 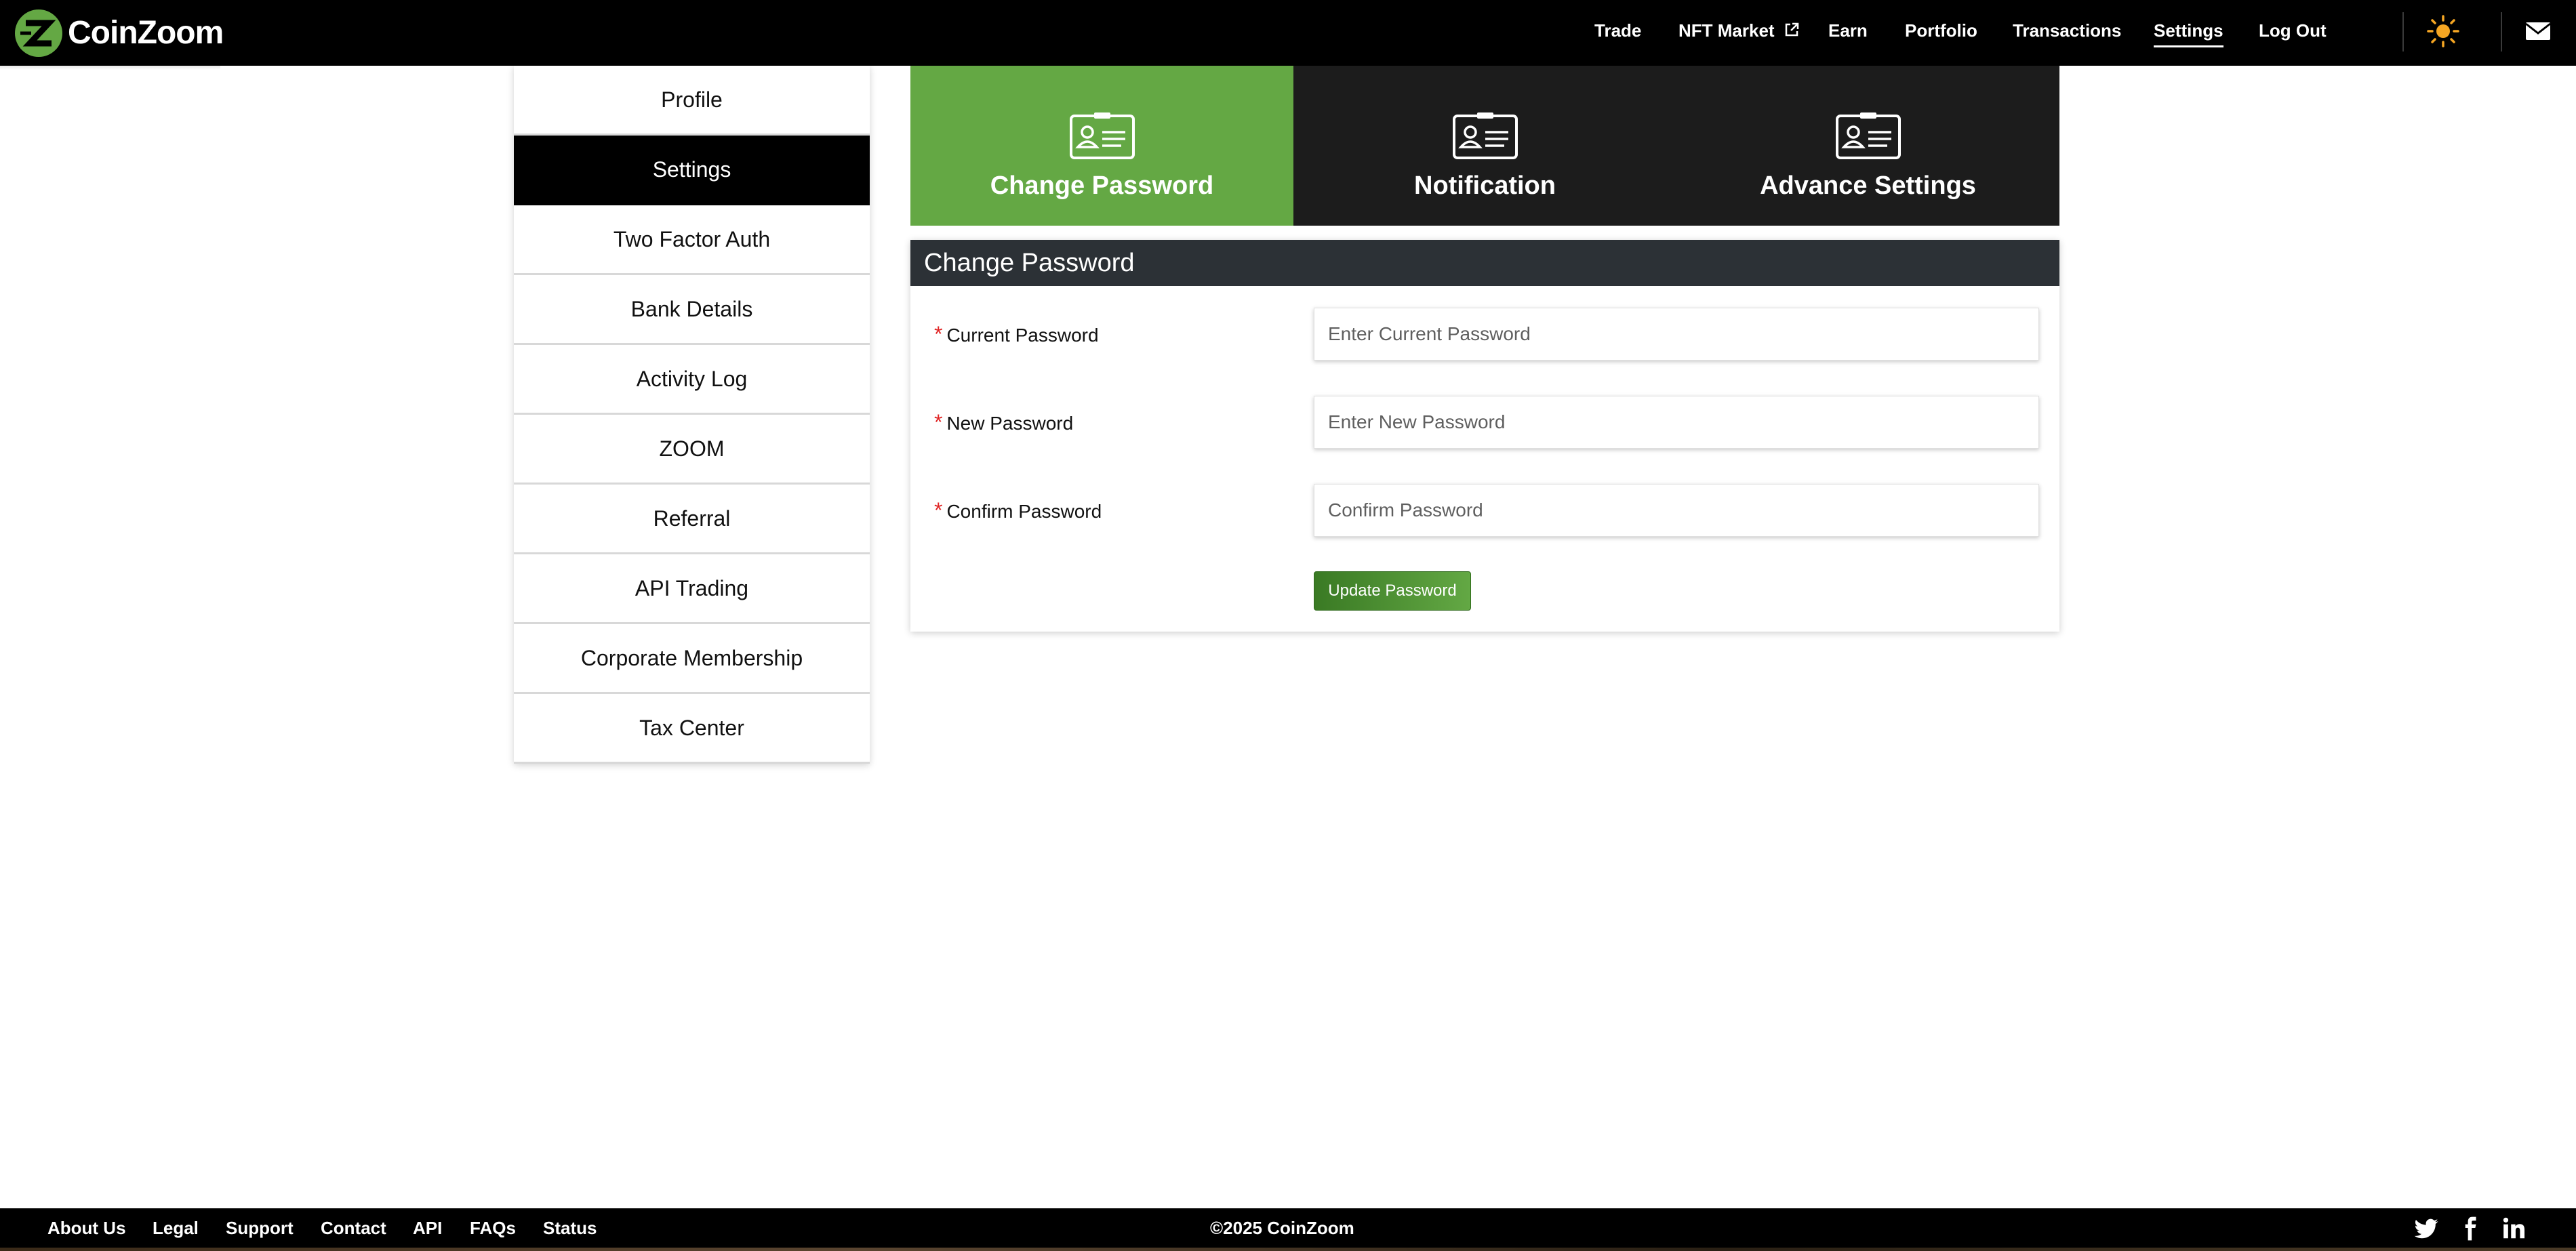 I want to click on linkedin-icon, so click(x=2514, y=1229).